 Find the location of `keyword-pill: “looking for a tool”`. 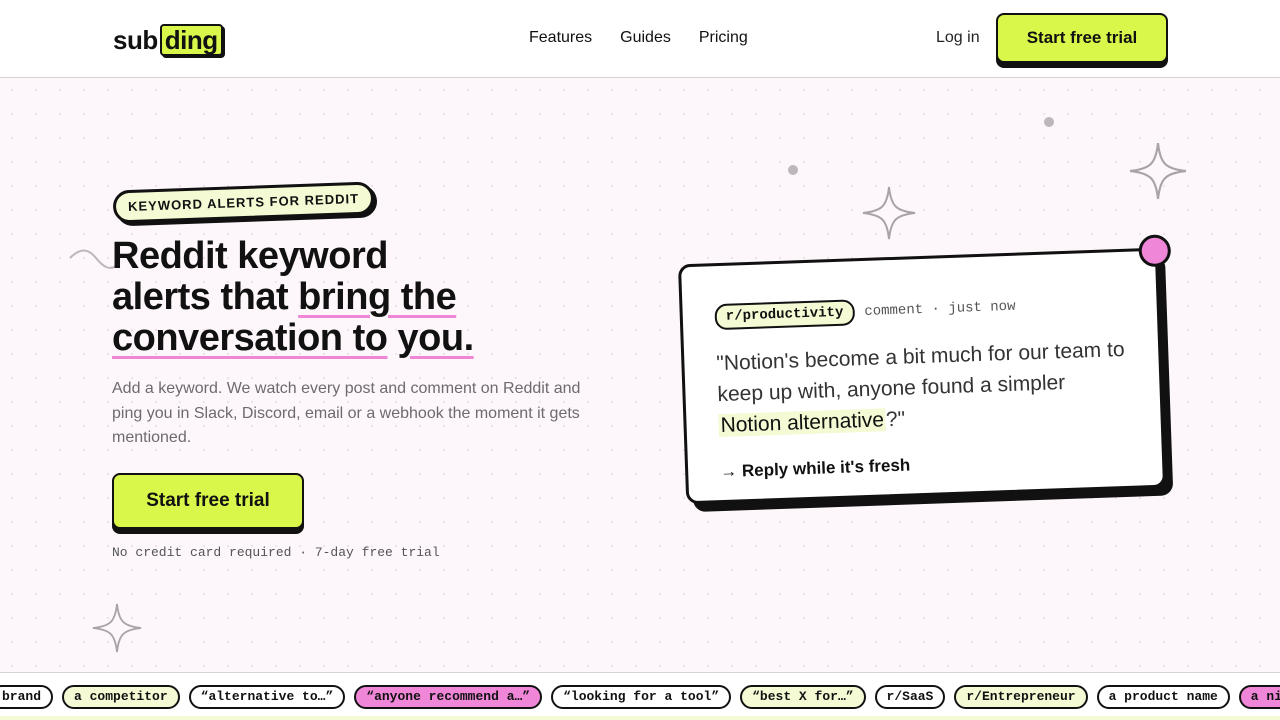

keyword-pill: “looking for a tool” is located at coordinates (641, 697).